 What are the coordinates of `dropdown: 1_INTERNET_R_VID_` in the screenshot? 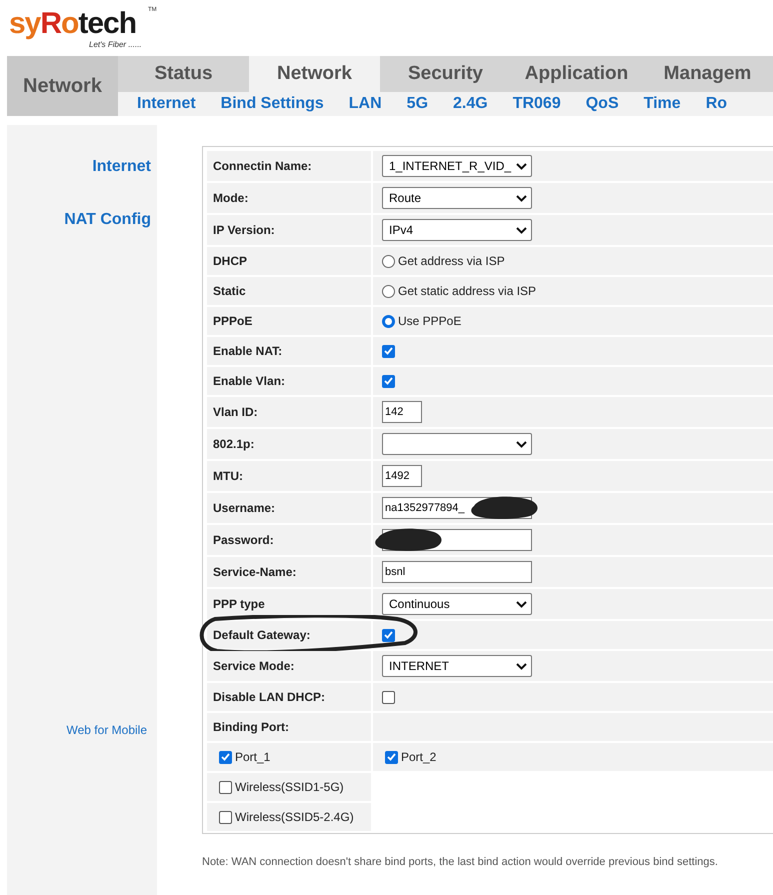 It's located at (457, 166).